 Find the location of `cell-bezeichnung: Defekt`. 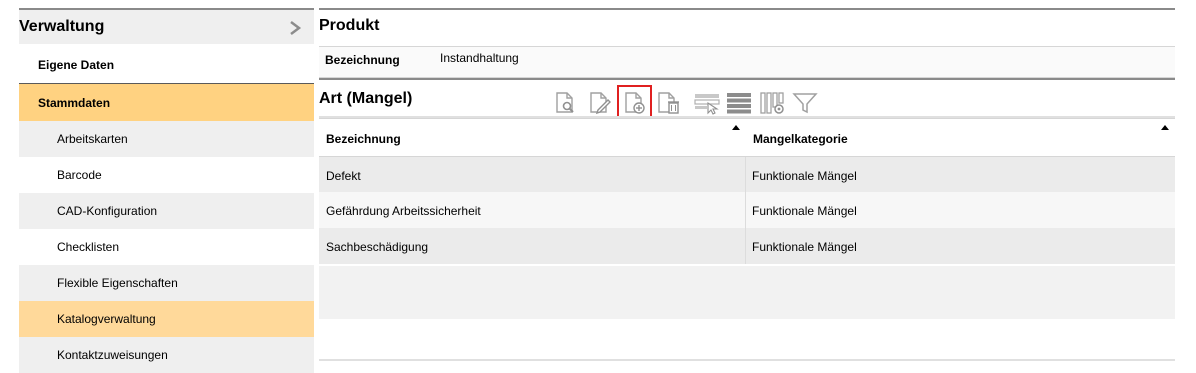

cell-bezeichnung: Defekt is located at coordinates (343, 176).